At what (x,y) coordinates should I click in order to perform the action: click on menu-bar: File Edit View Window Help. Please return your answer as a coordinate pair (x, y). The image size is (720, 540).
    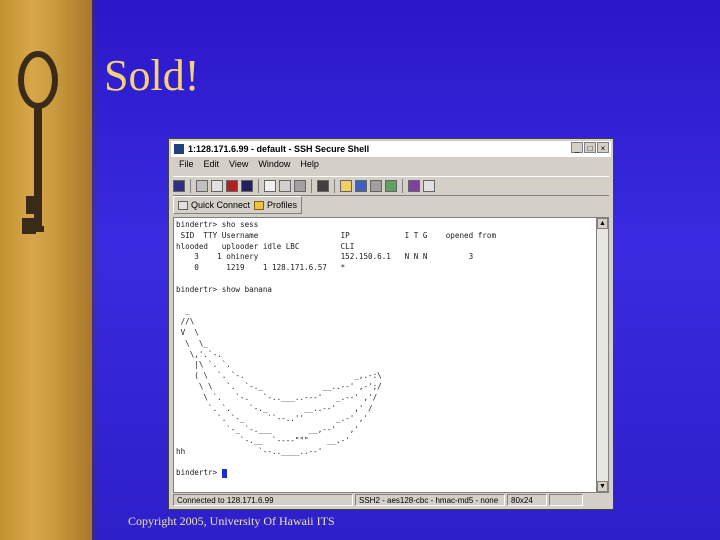
    Looking at the image, I should click on (246, 166).